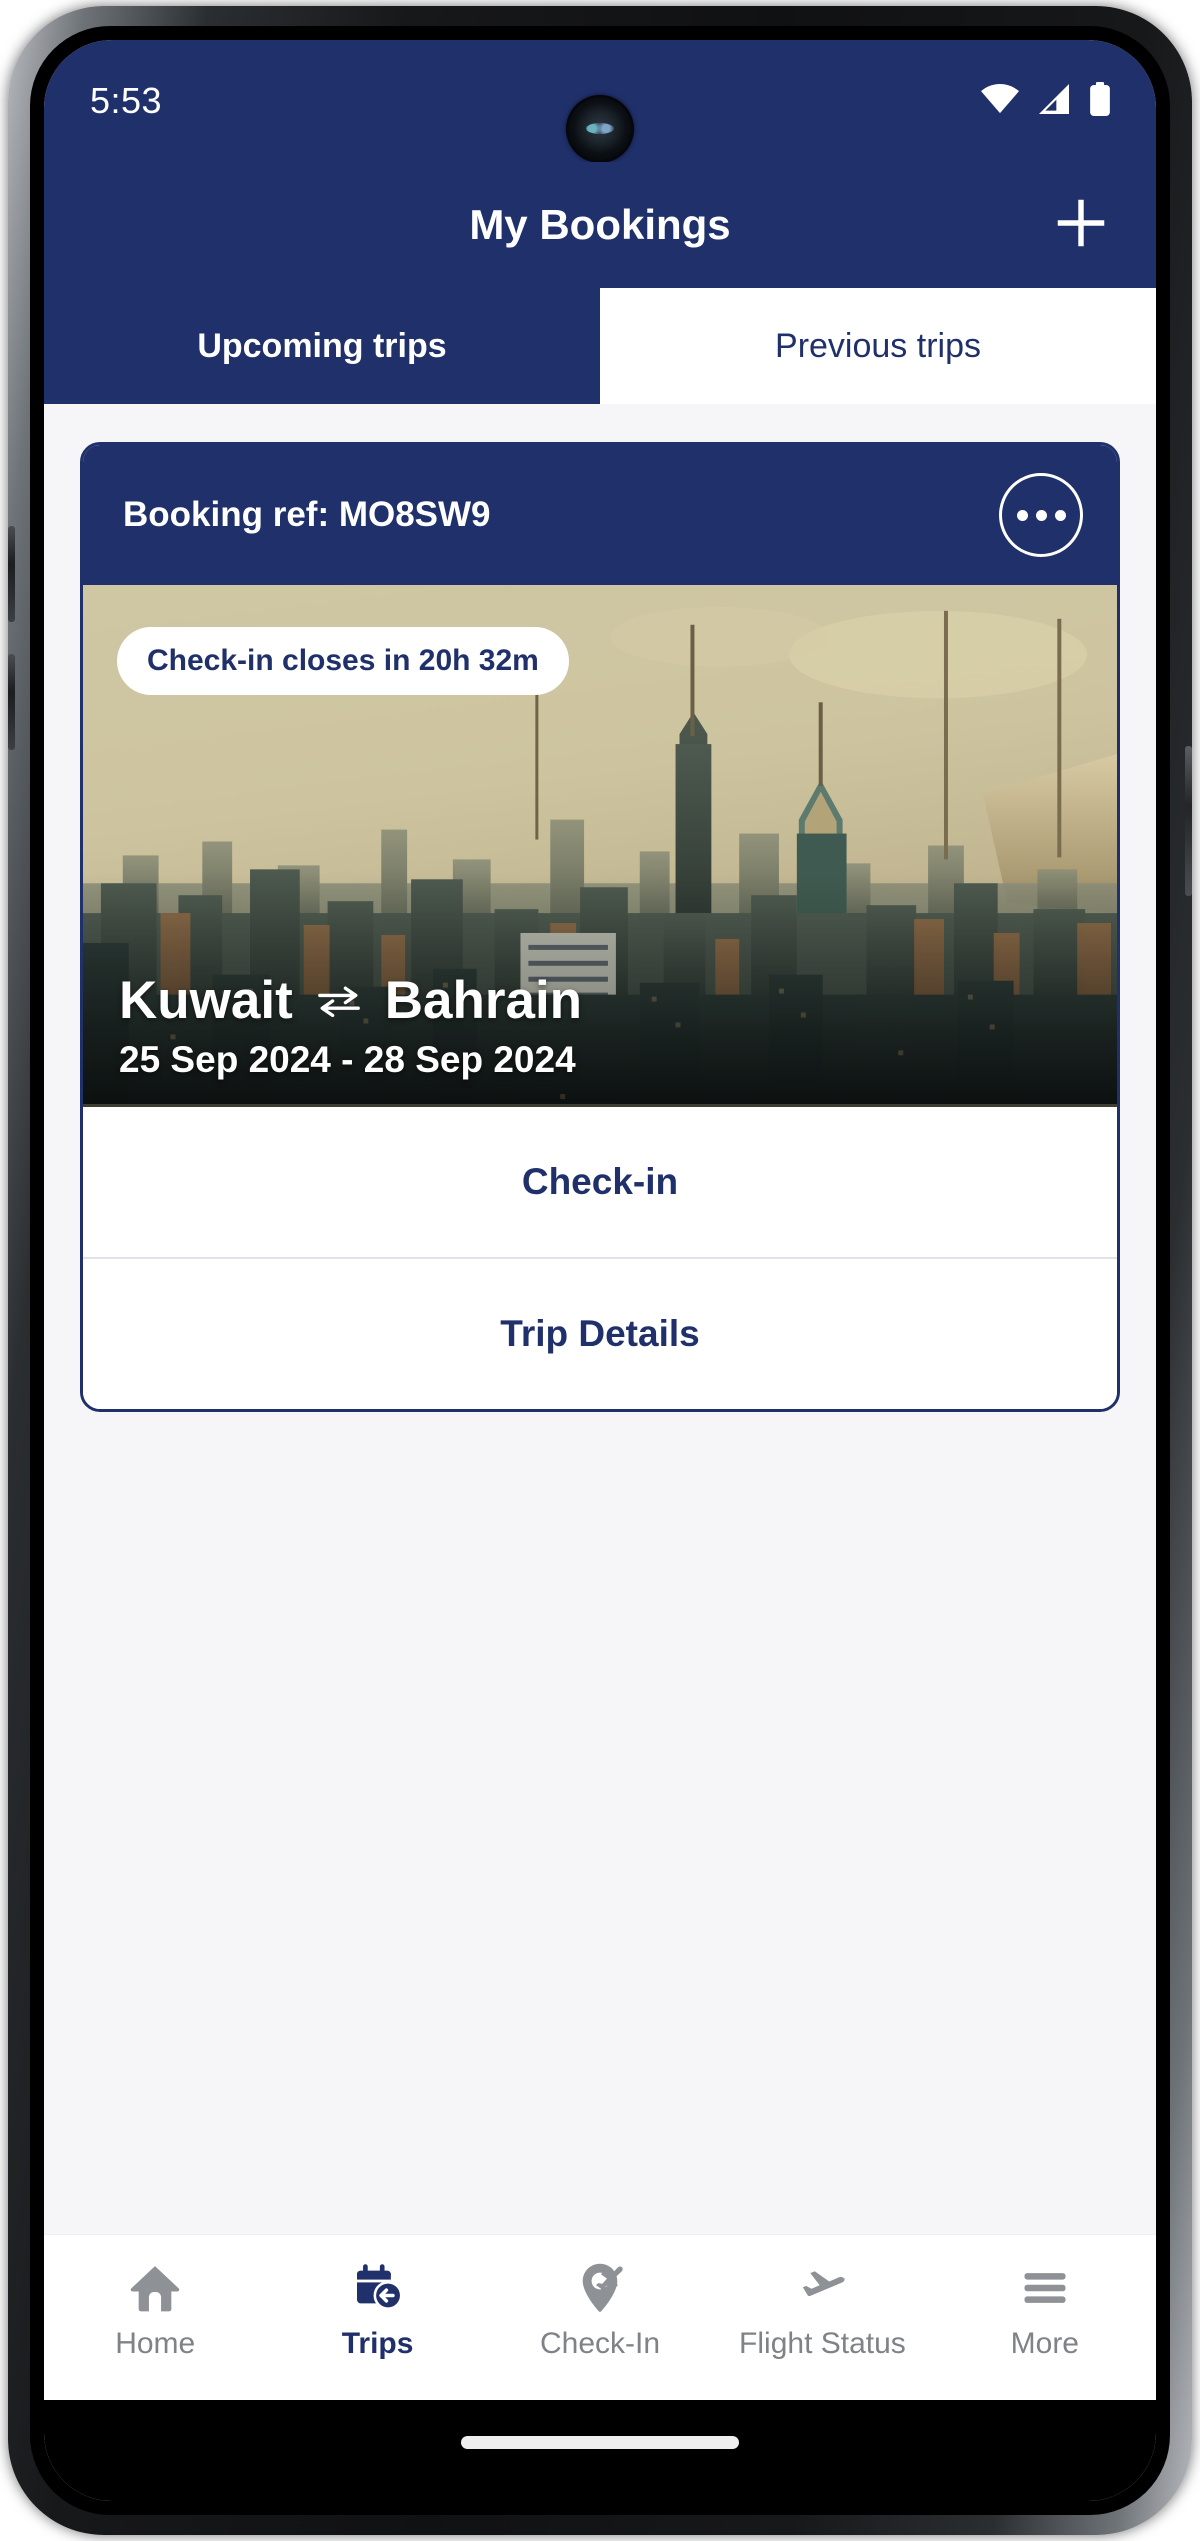 This screenshot has width=1200, height=2541. Describe the element at coordinates (822, 2288) in the screenshot. I see `airplane-icon` at that location.